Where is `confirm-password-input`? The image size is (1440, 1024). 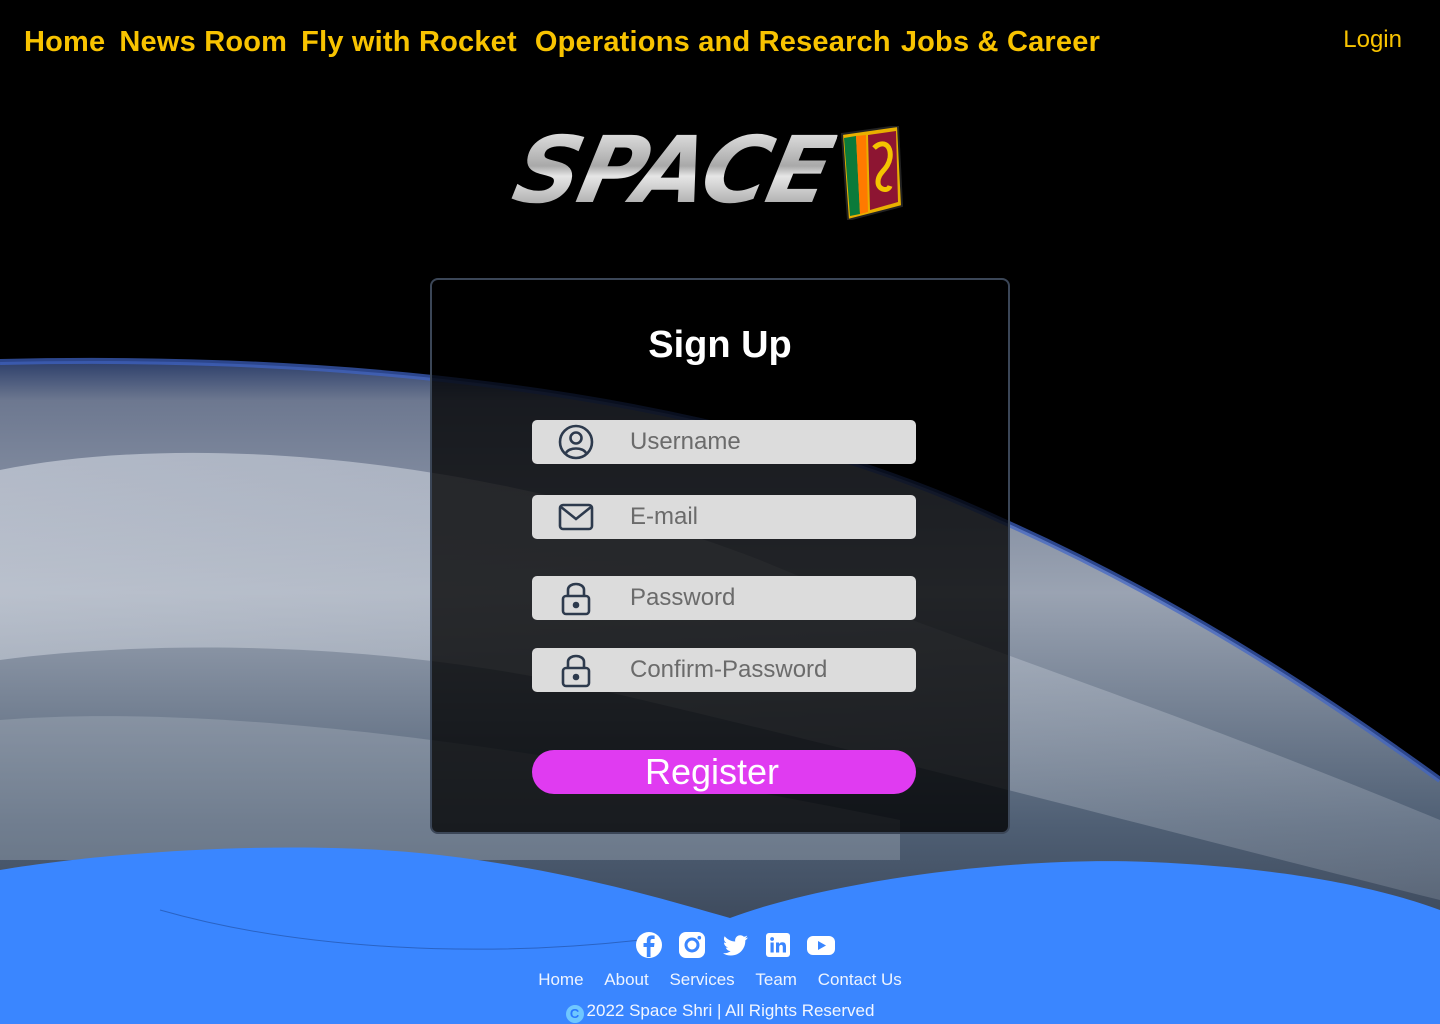
confirm-password-input is located at coordinates (768, 670).